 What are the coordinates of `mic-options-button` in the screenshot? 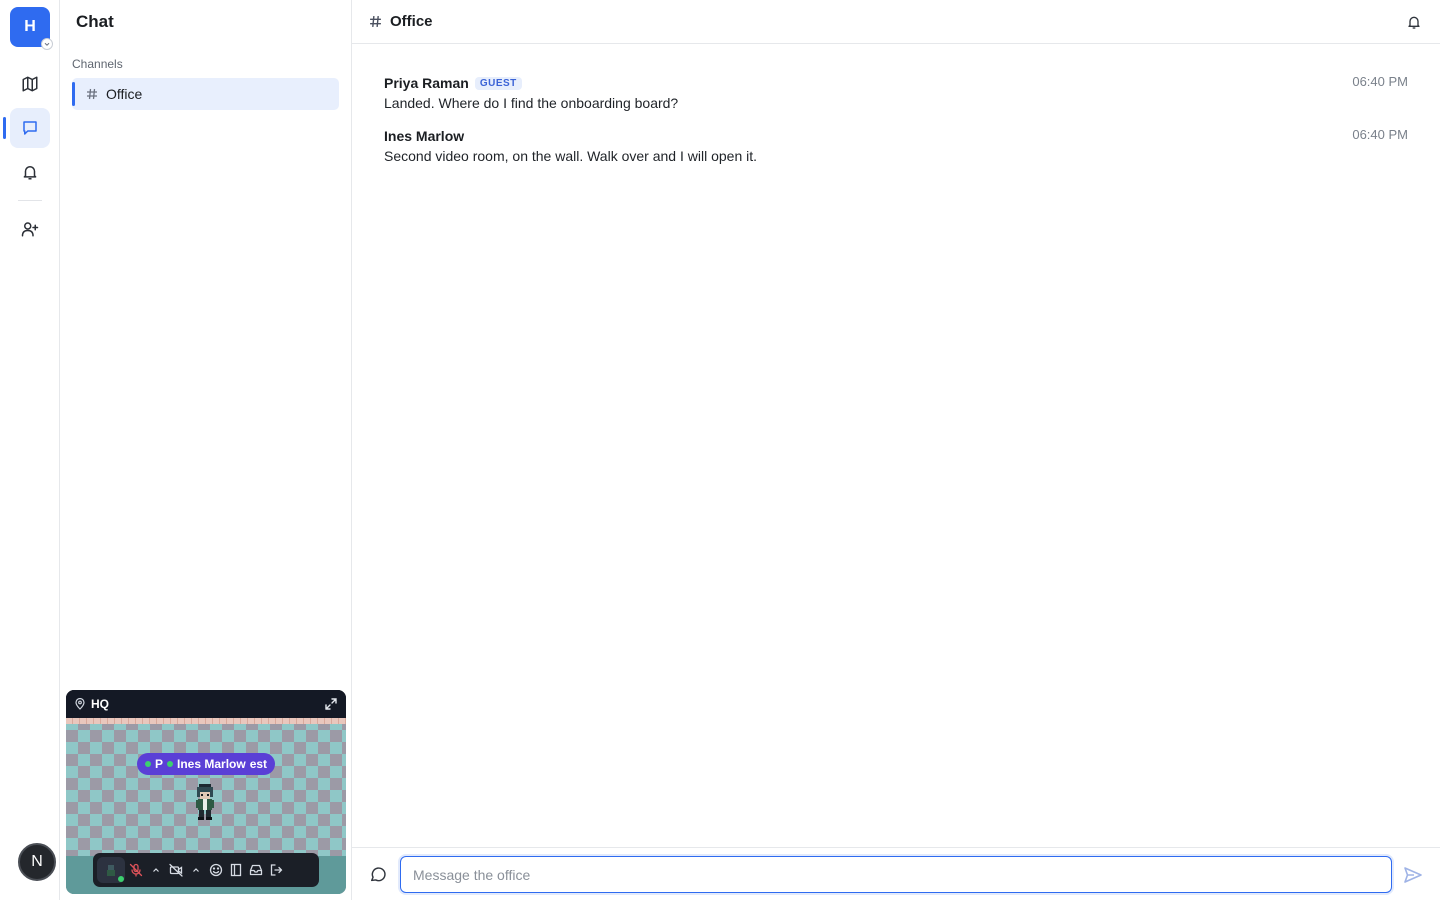 It's located at (156, 870).